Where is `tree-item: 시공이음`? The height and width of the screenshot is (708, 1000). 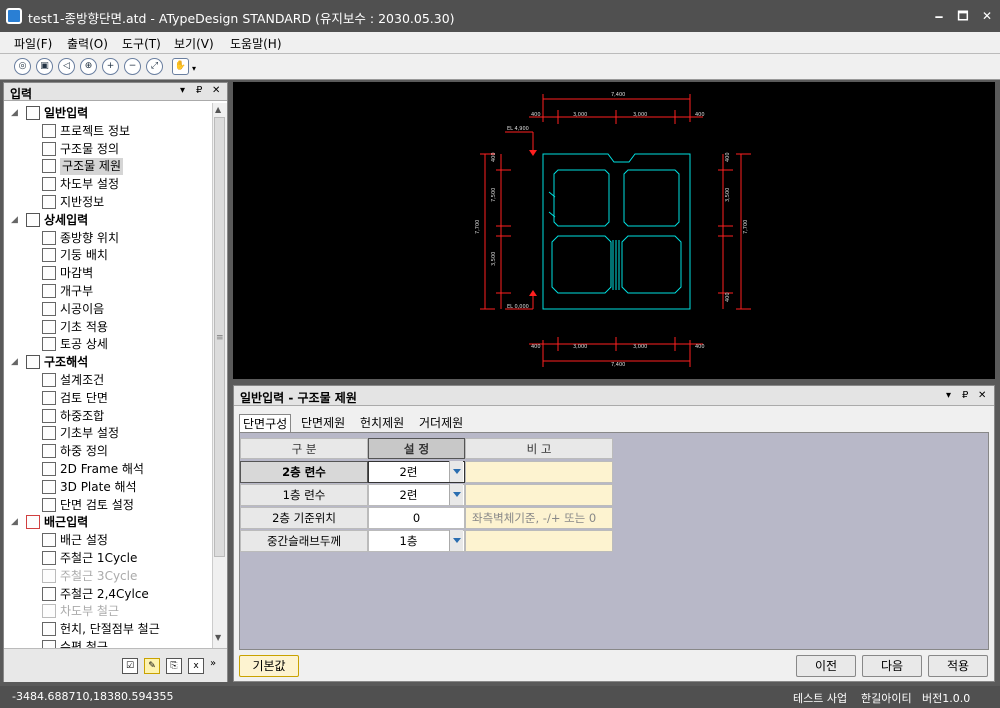
tree-item: 시공이음 is located at coordinates (82, 309).